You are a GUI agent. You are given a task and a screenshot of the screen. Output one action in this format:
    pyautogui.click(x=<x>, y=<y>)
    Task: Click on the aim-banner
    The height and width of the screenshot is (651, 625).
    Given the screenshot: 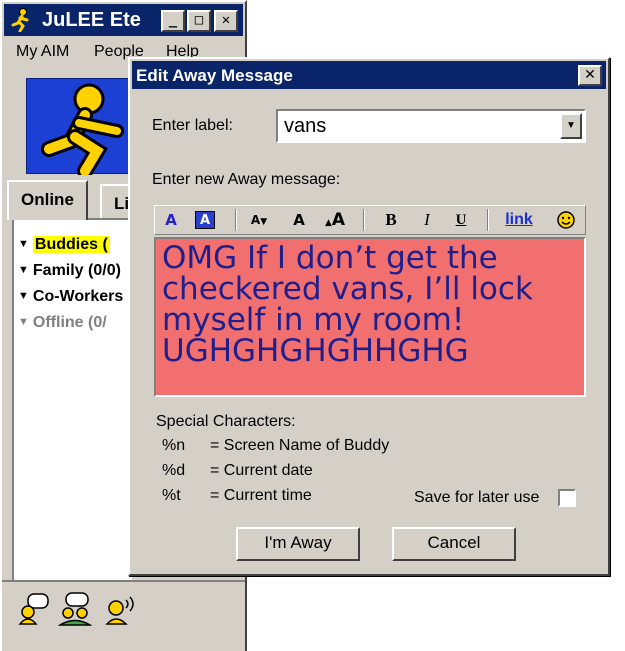 What is the action you would take?
    pyautogui.click(x=85, y=128)
    